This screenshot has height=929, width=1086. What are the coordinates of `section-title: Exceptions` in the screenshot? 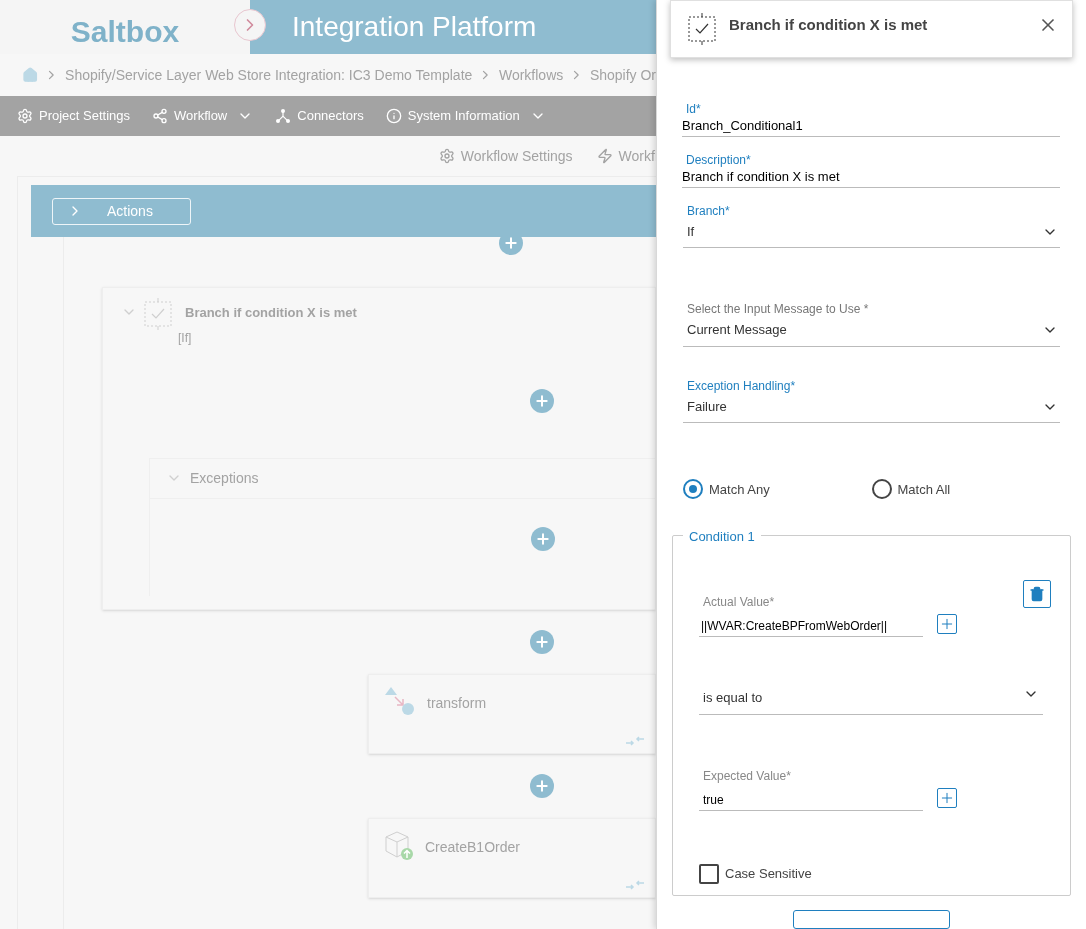 It's located at (224, 478).